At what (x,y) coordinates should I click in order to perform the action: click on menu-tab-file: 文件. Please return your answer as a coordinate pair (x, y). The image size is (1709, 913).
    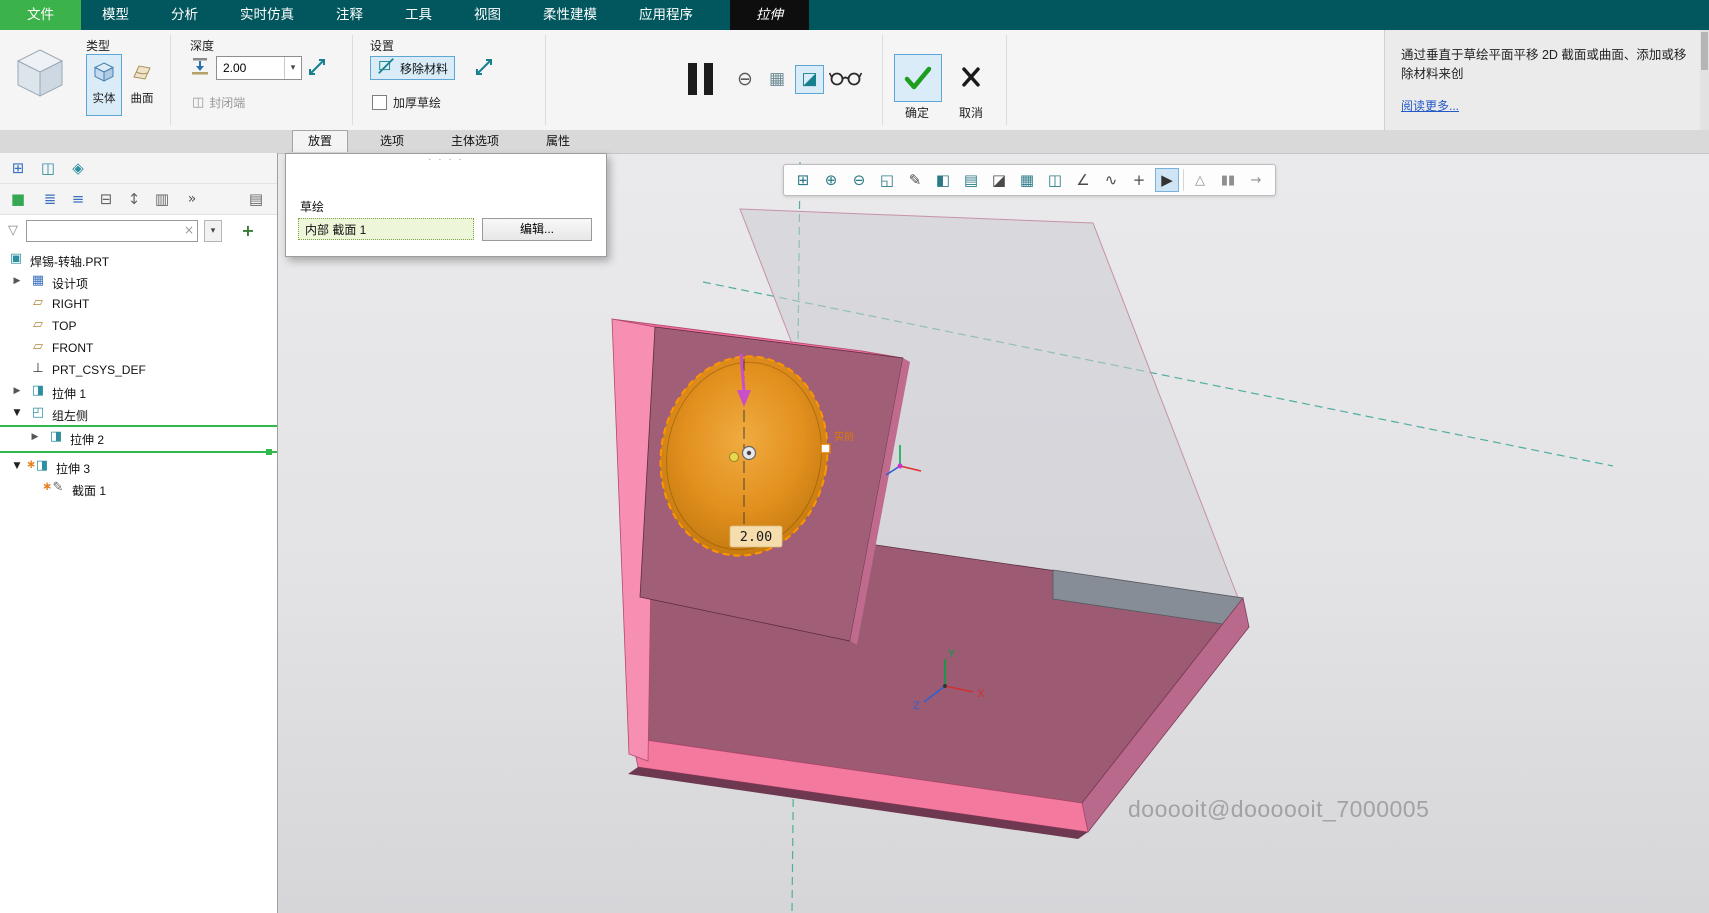
    Looking at the image, I should click on (40, 15).